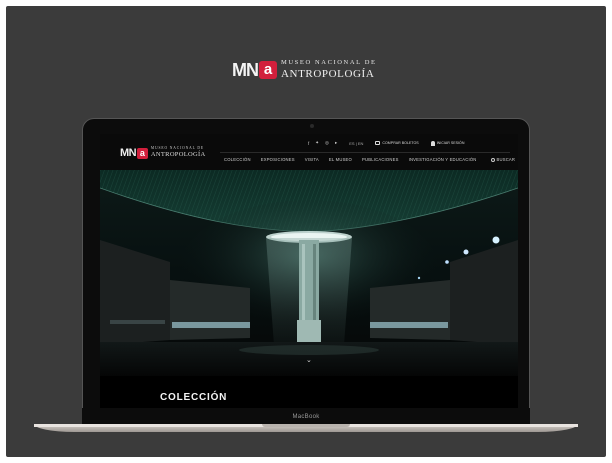  Describe the element at coordinates (432, 143) in the screenshot. I see `user-icon` at that location.